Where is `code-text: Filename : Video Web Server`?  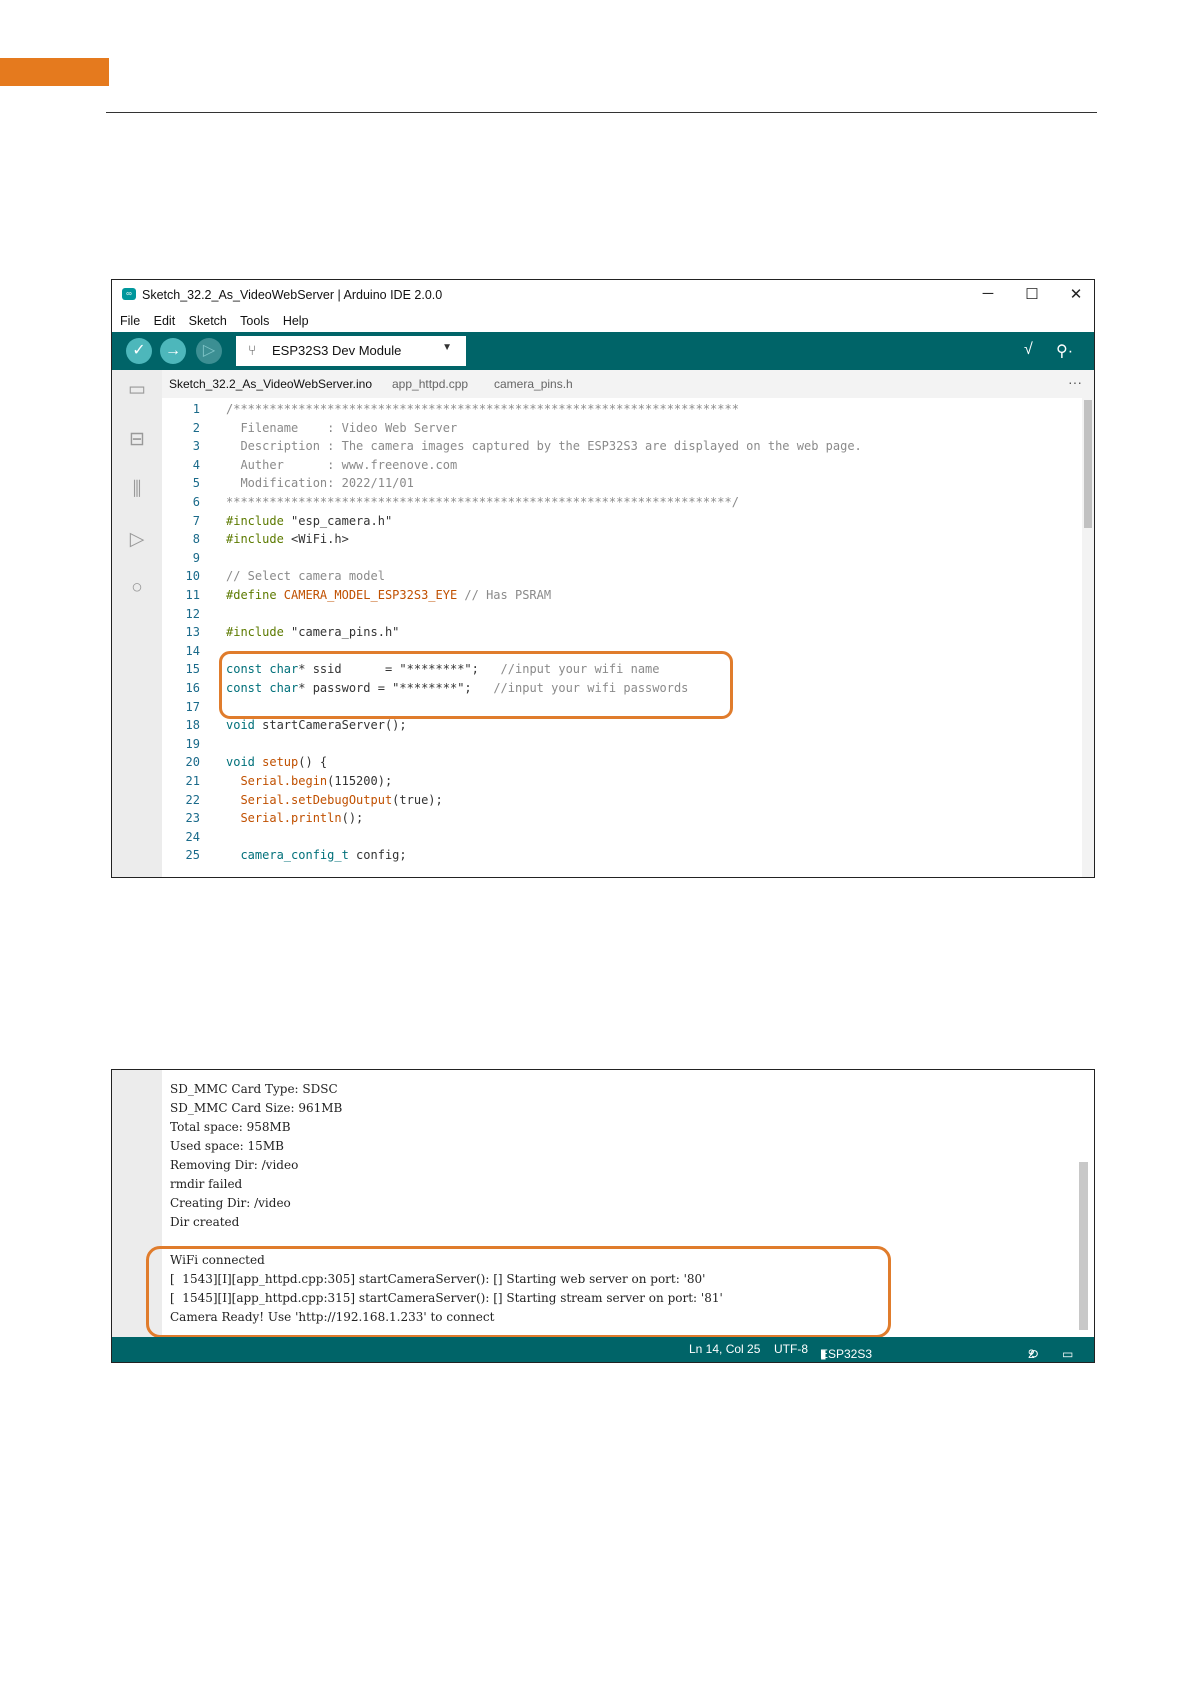 code-text: Filename : Video Web Server is located at coordinates (341, 428).